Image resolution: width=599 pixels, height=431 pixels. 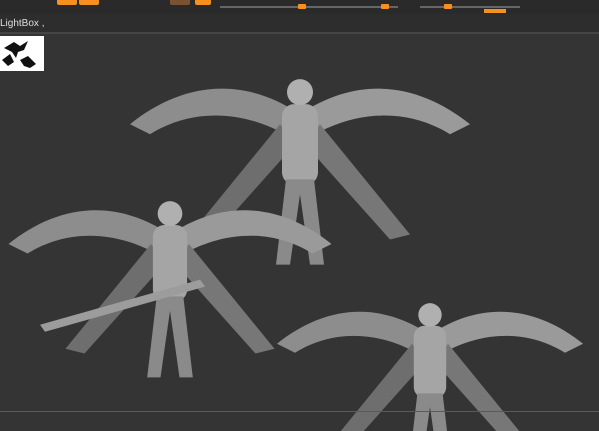 What do you see at coordinates (495, 11) in the screenshot?
I see `indicator-bar` at bounding box center [495, 11].